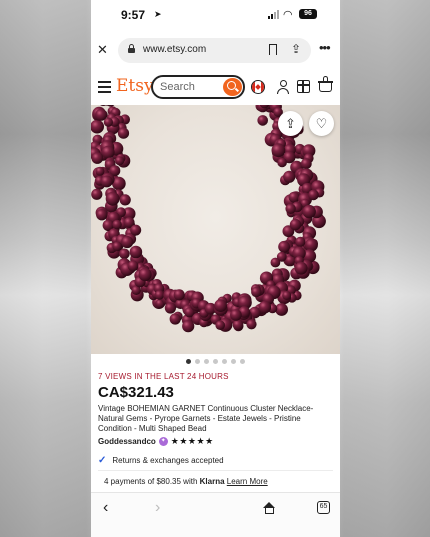 The image size is (430, 537). I want to click on gift-icon, so click(303, 86).